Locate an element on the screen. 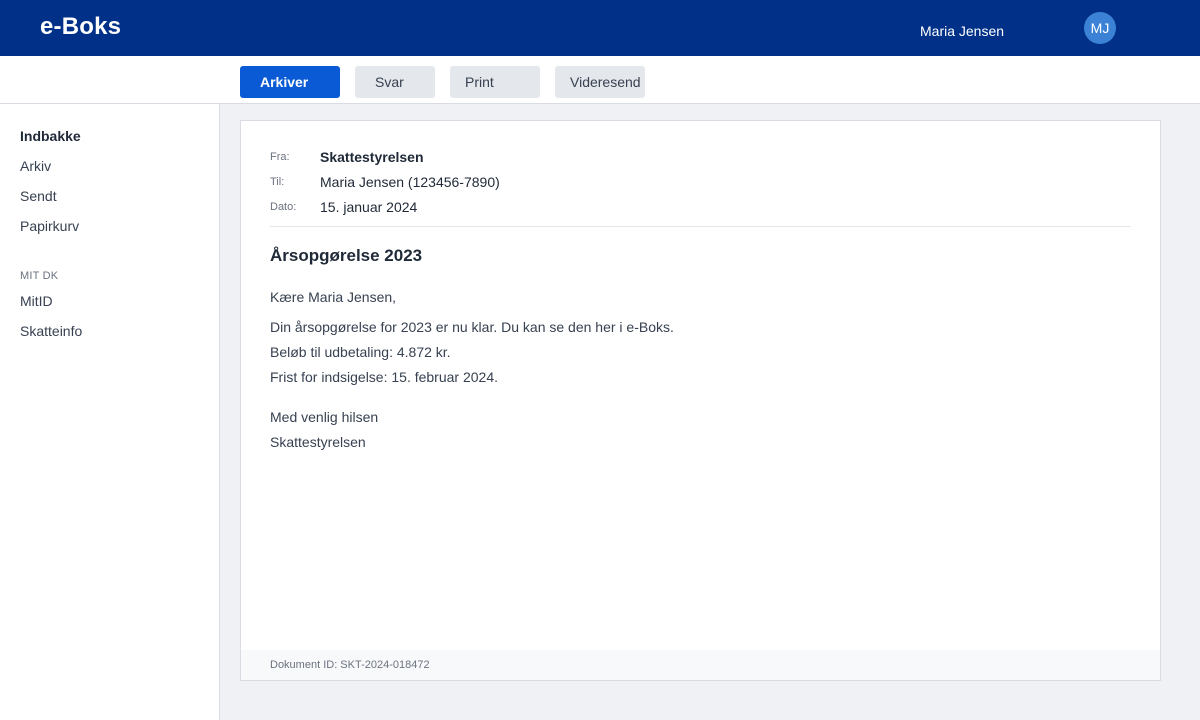 The height and width of the screenshot is (720, 1200). sidebar-item-sent: Sendt is located at coordinates (38, 196).